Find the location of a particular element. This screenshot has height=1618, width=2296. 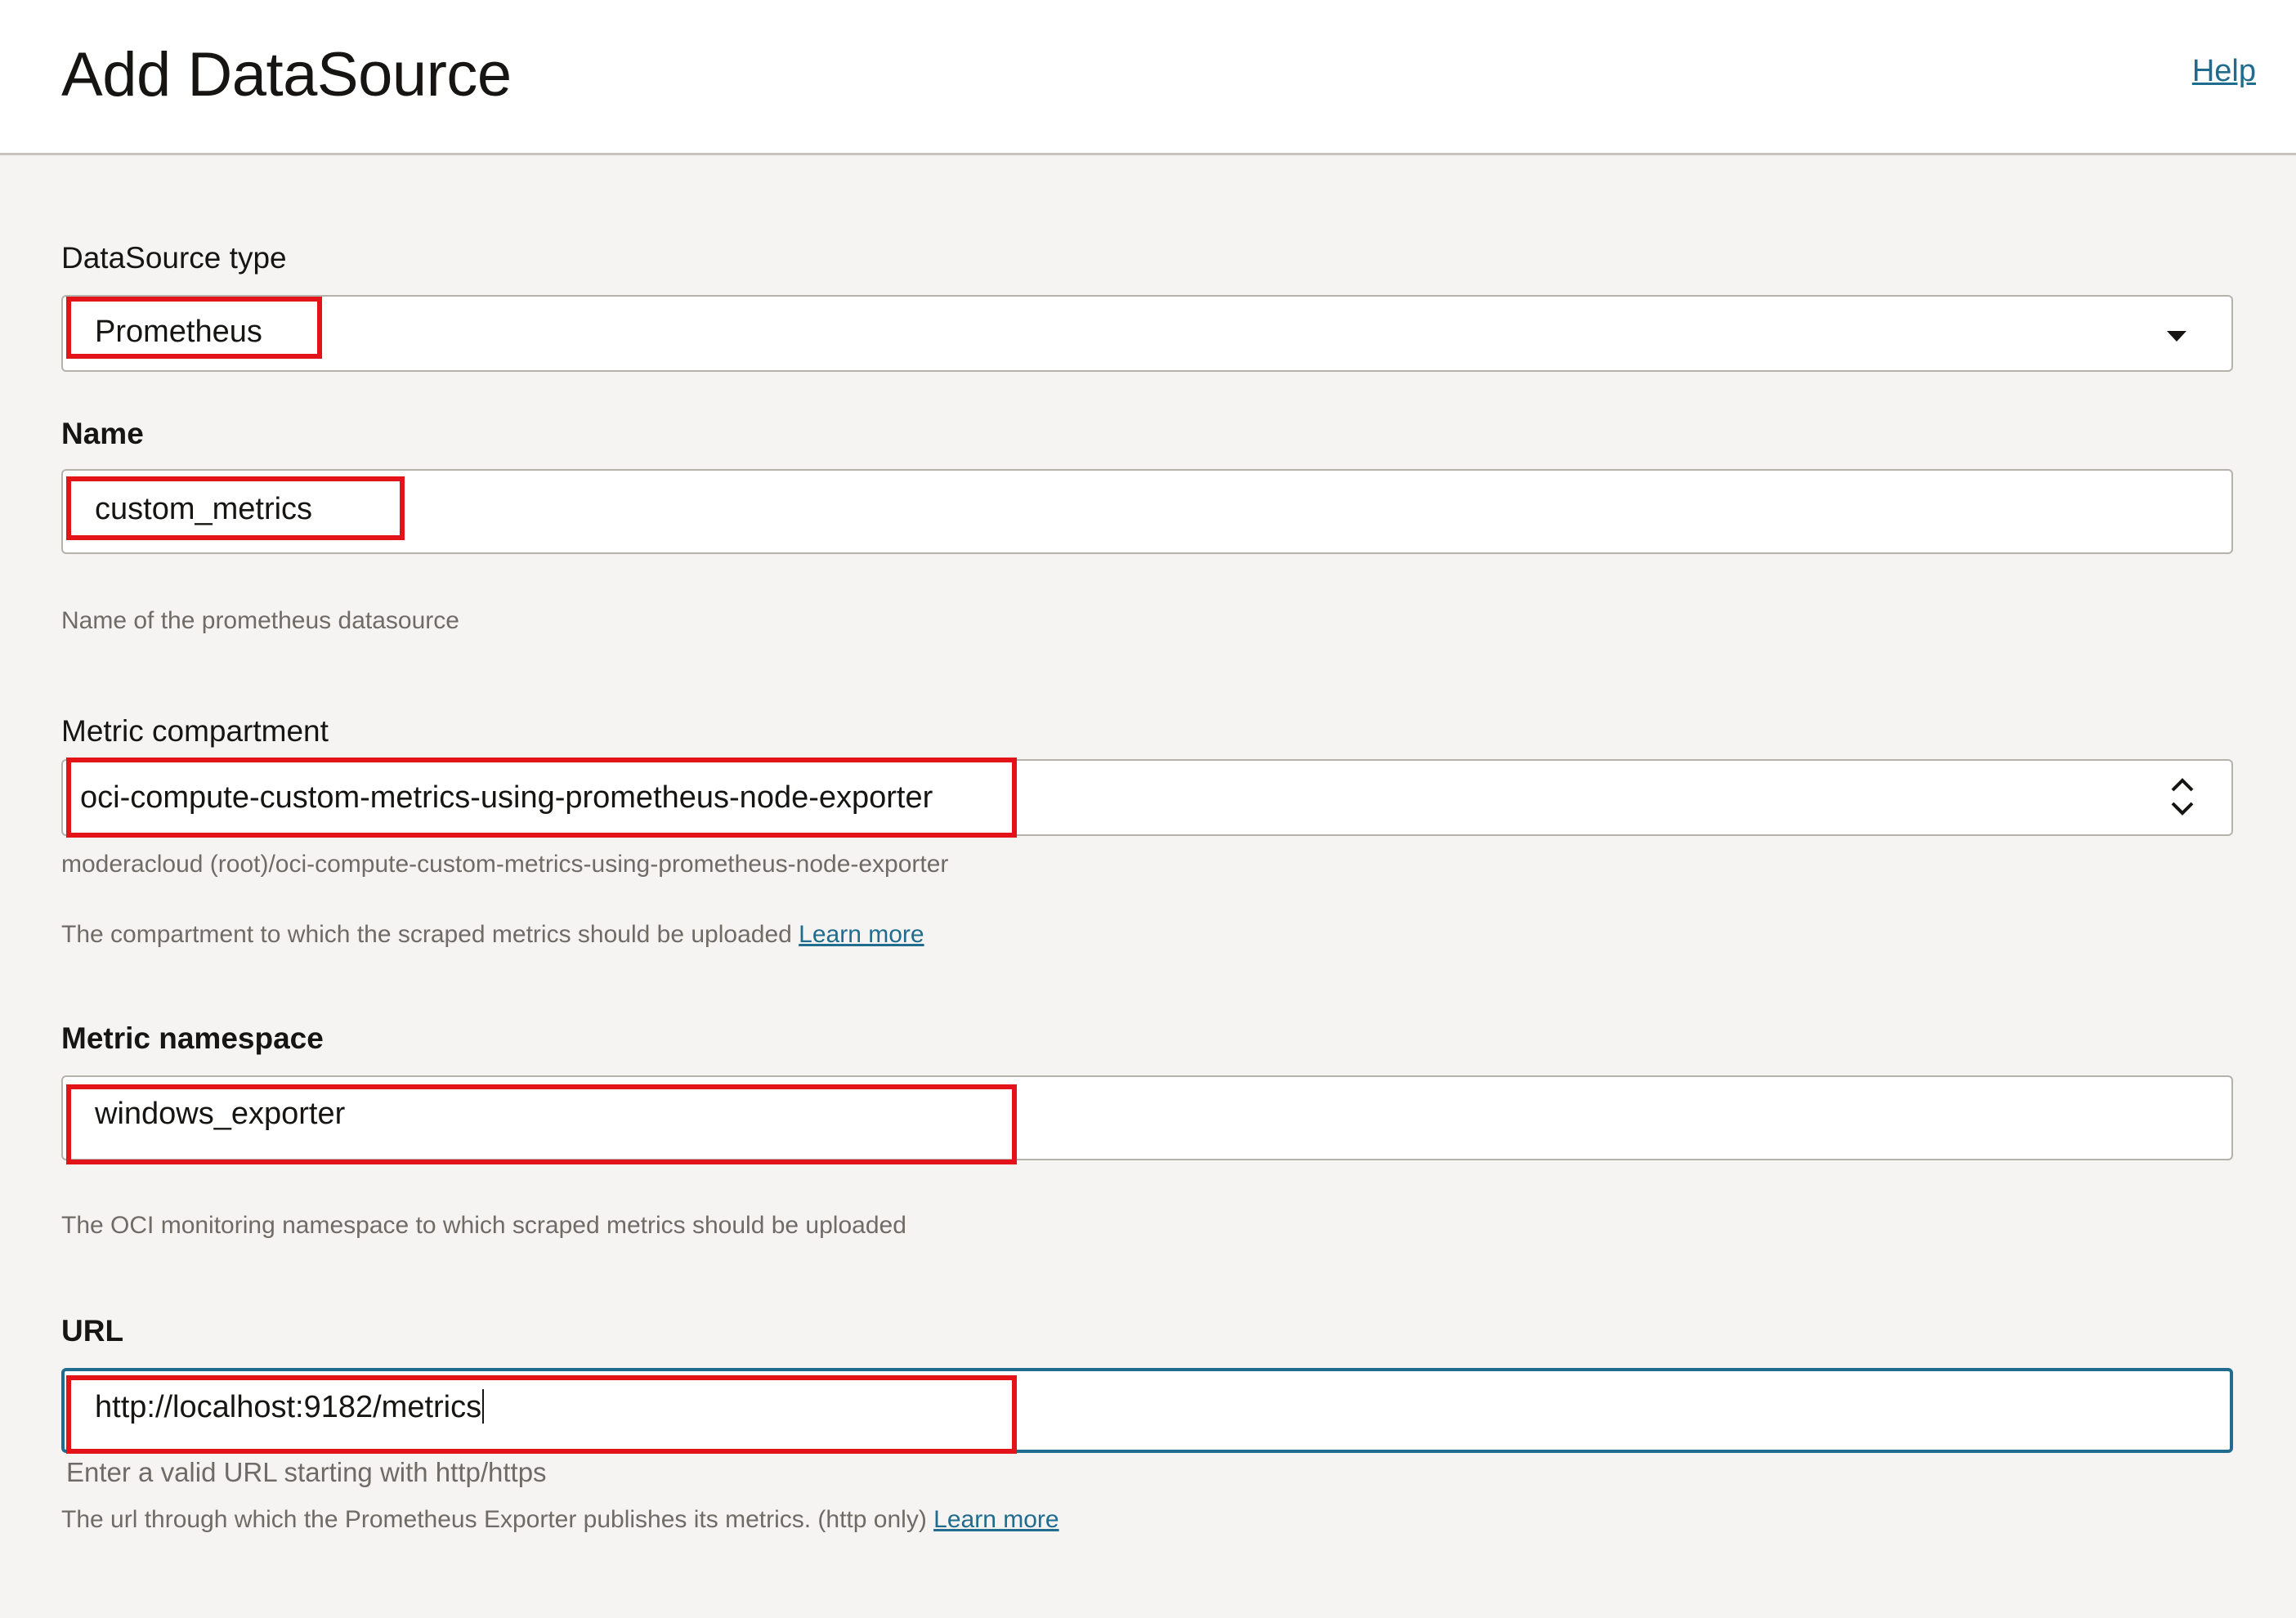

metric-compartment-label: Metric compartment is located at coordinates (195, 731).